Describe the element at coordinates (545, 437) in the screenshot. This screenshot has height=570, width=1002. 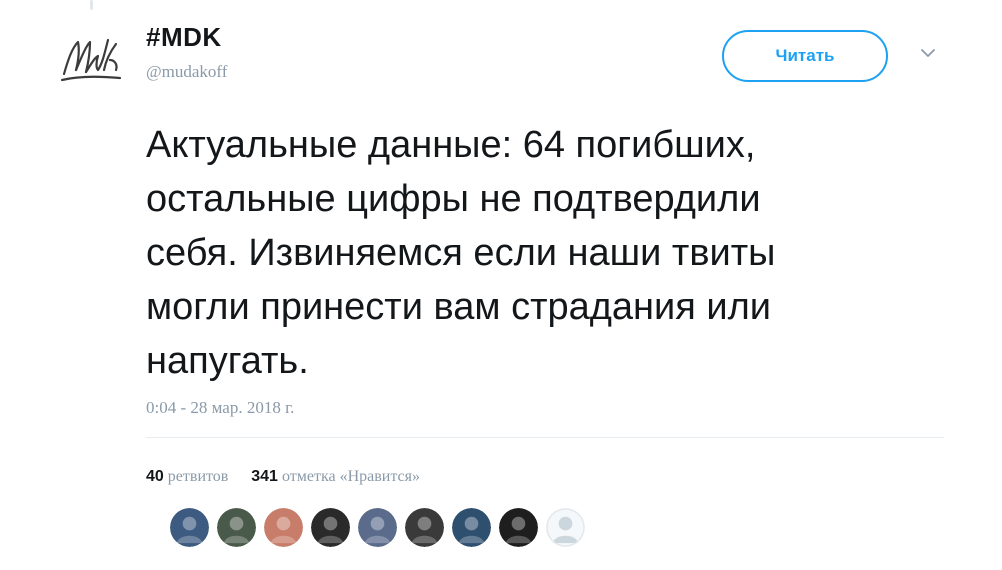
I see `divider` at that location.